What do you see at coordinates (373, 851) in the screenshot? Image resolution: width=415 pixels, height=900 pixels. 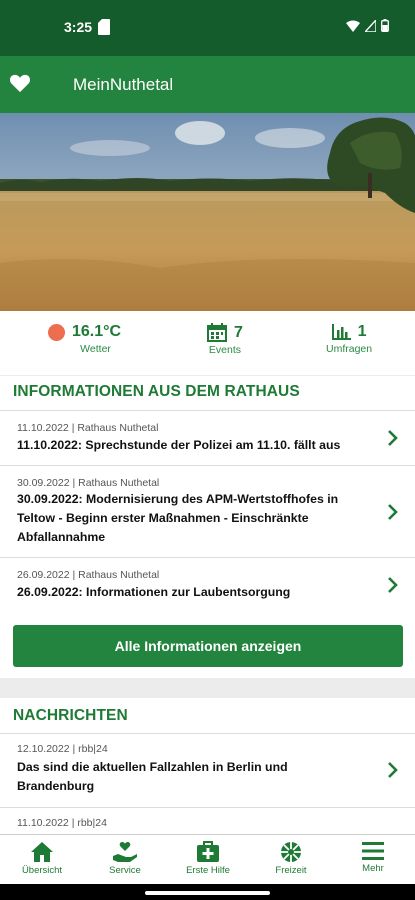 I see `menu-icon` at bounding box center [373, 851].